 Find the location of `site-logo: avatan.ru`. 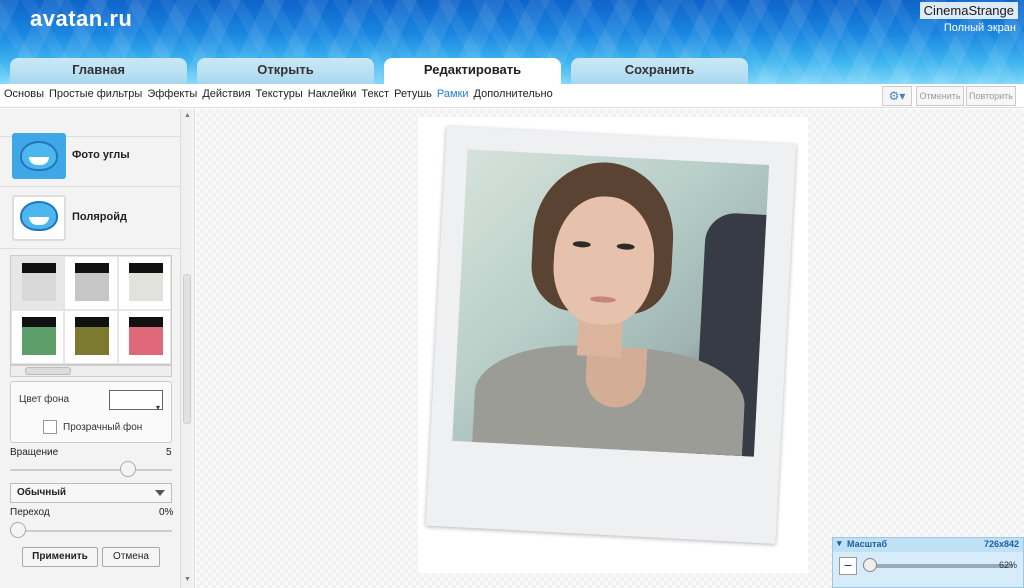

site-logo: avatan.ru is located at coordinates (81, 19).